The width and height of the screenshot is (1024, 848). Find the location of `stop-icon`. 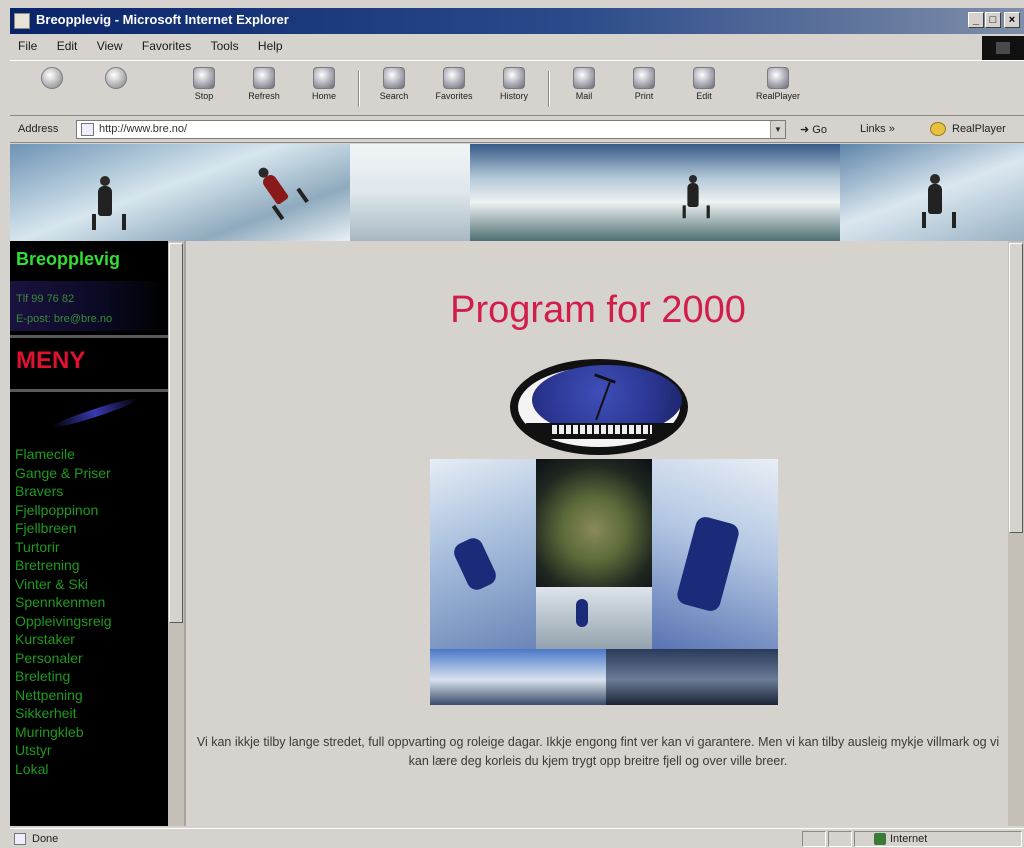

stop-icon is located at coordinates (204, 78).